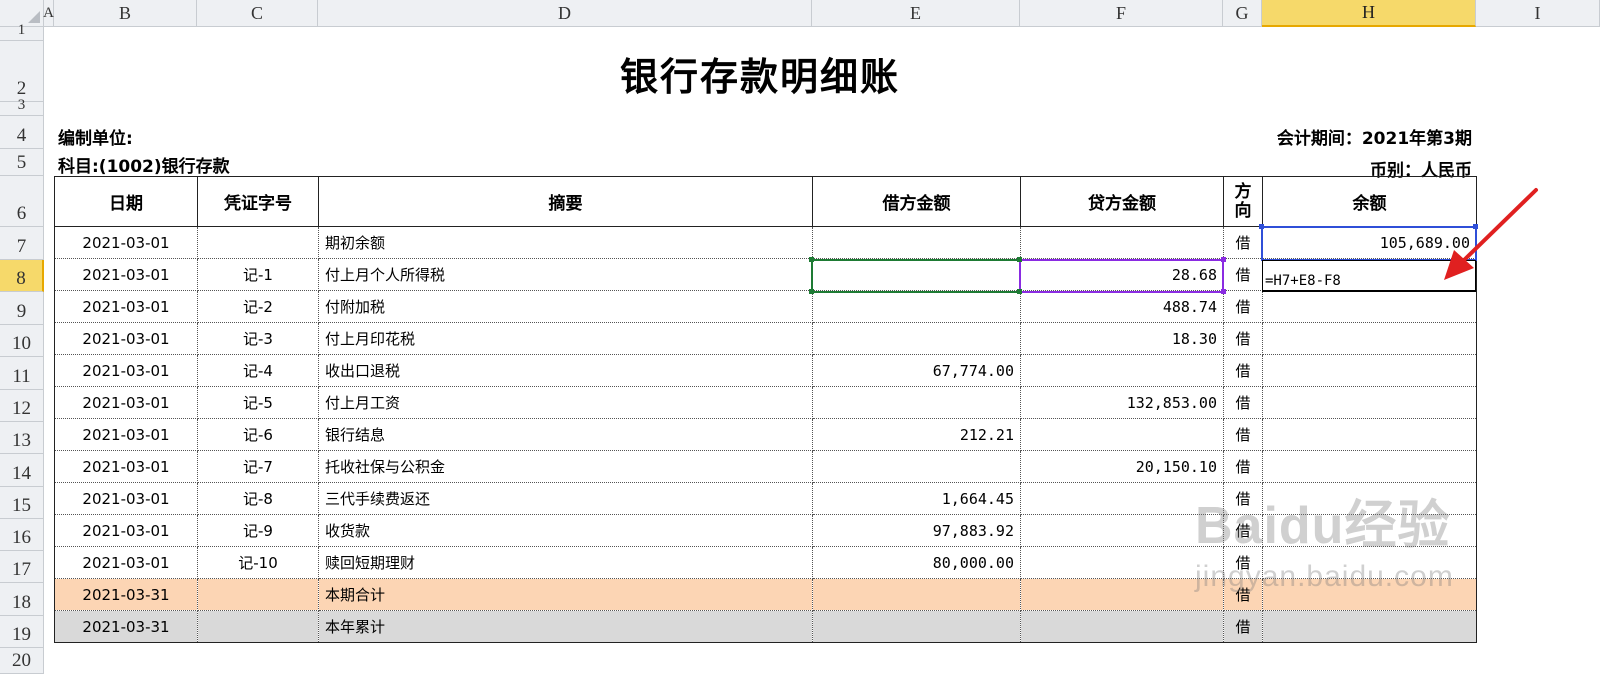 The width and height of the screenshot is (1600, 674). Describe the element at coordinates (565, 402) in the screenshot. I see `summary-cell: 付上月工资` at that location.